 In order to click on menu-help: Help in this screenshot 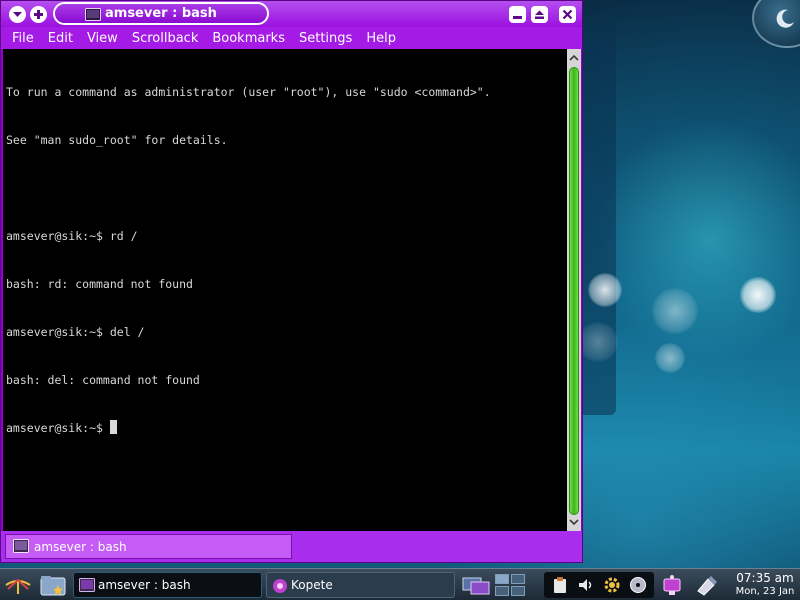, I will do `click(381, 38)`.